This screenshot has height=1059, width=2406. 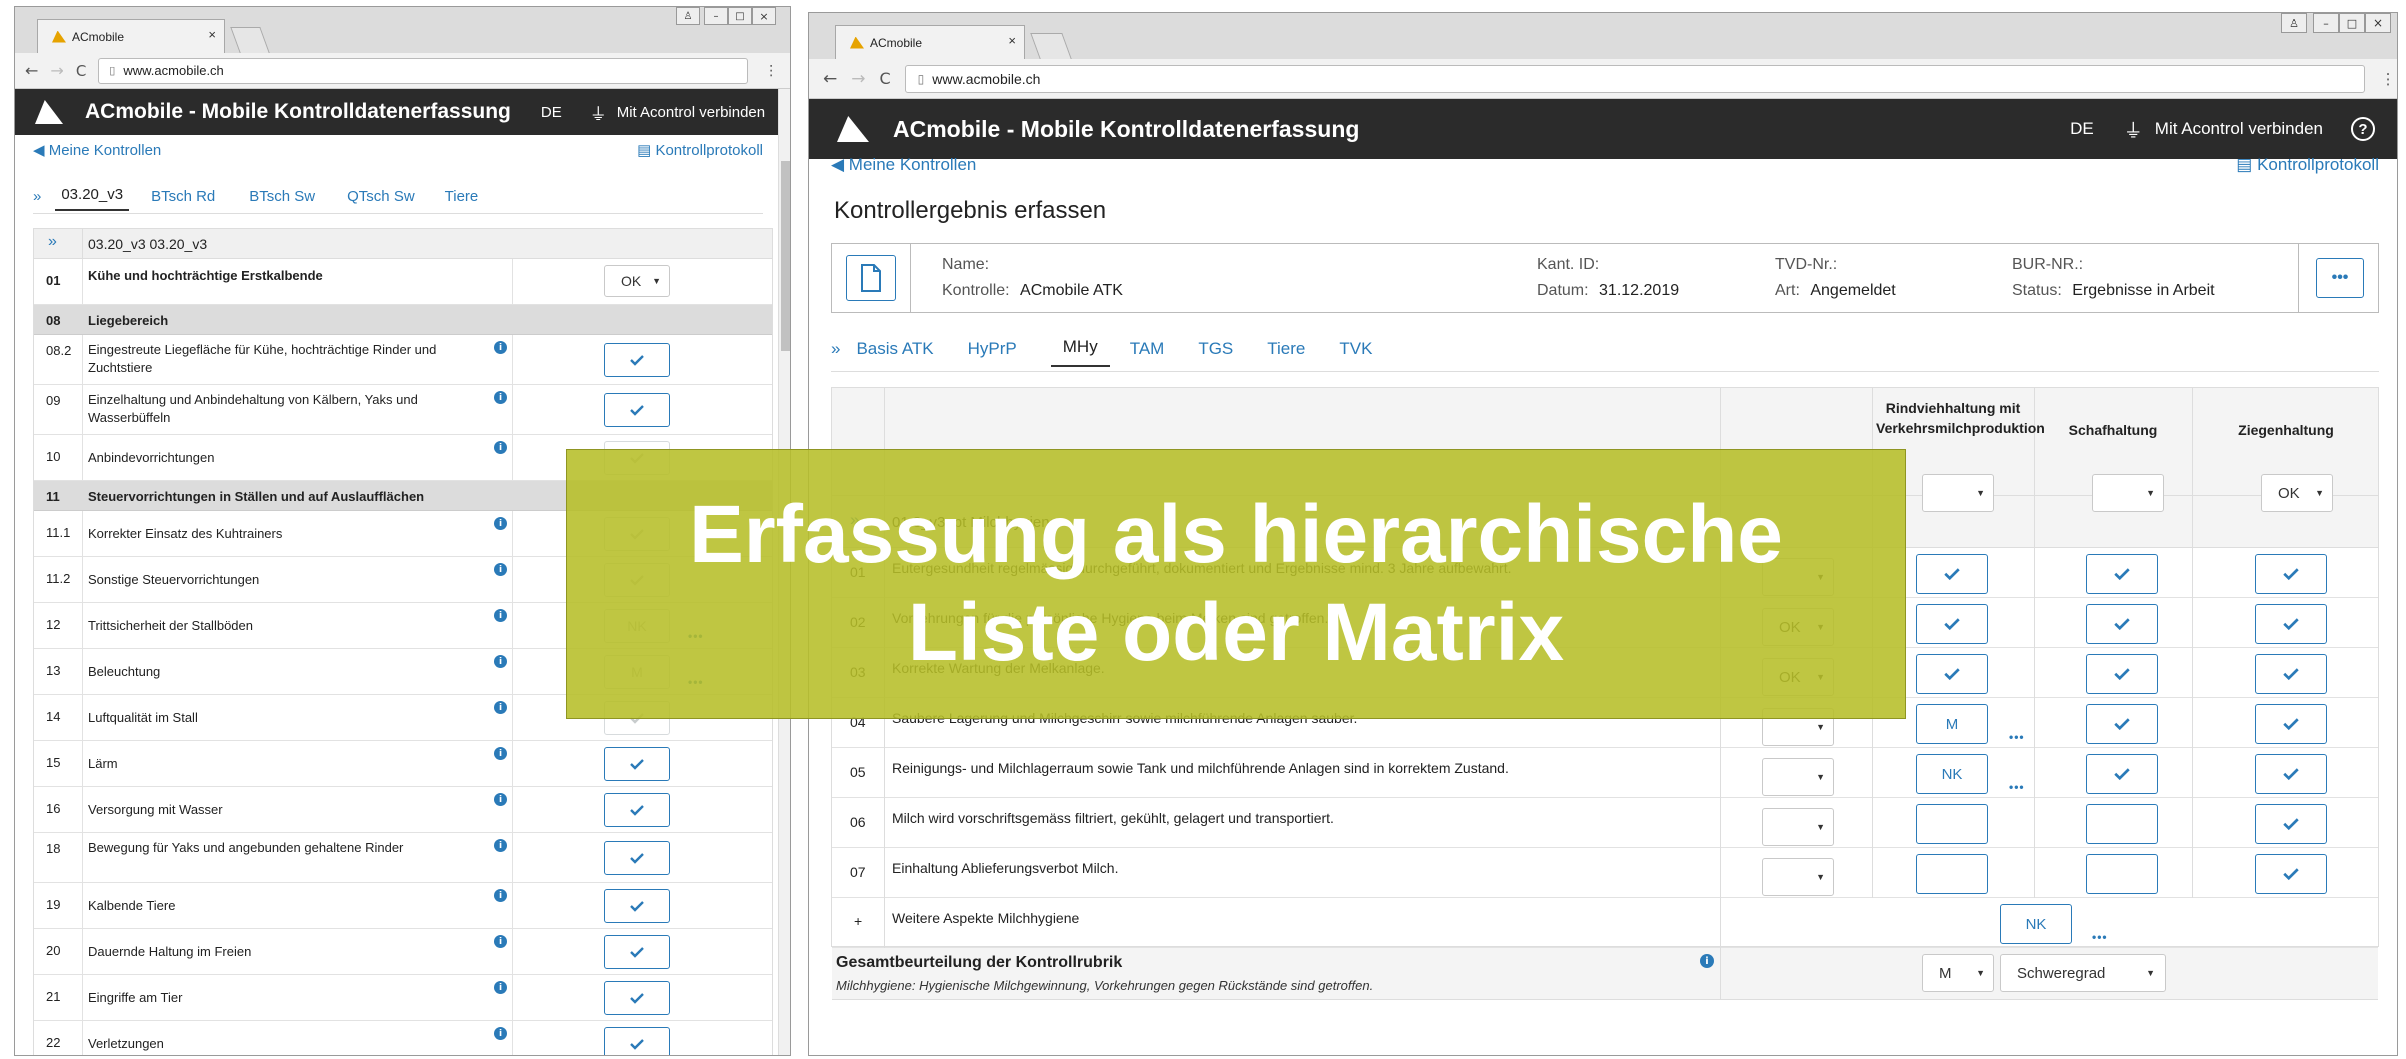 What do you see at coordinates (92, 198) in the screenshot?
I see `tab-03-20-v3: 03.20_v3` at bounding box center [92, 198].